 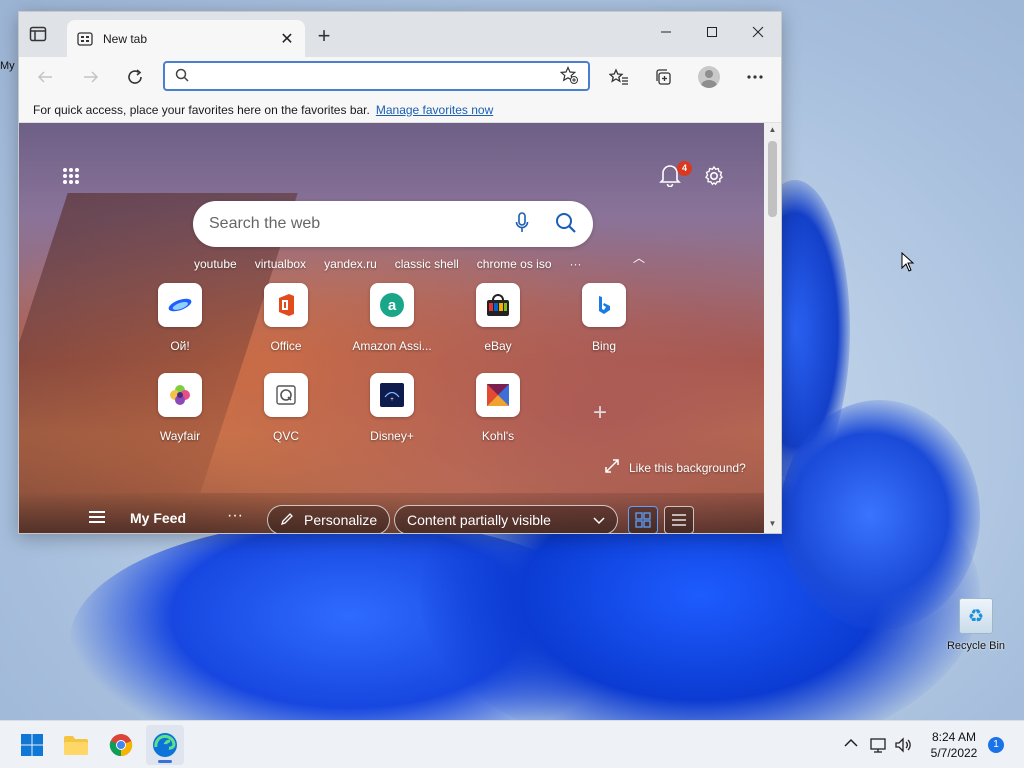 I want to click on list-view-button, so click(x=679, y=519).